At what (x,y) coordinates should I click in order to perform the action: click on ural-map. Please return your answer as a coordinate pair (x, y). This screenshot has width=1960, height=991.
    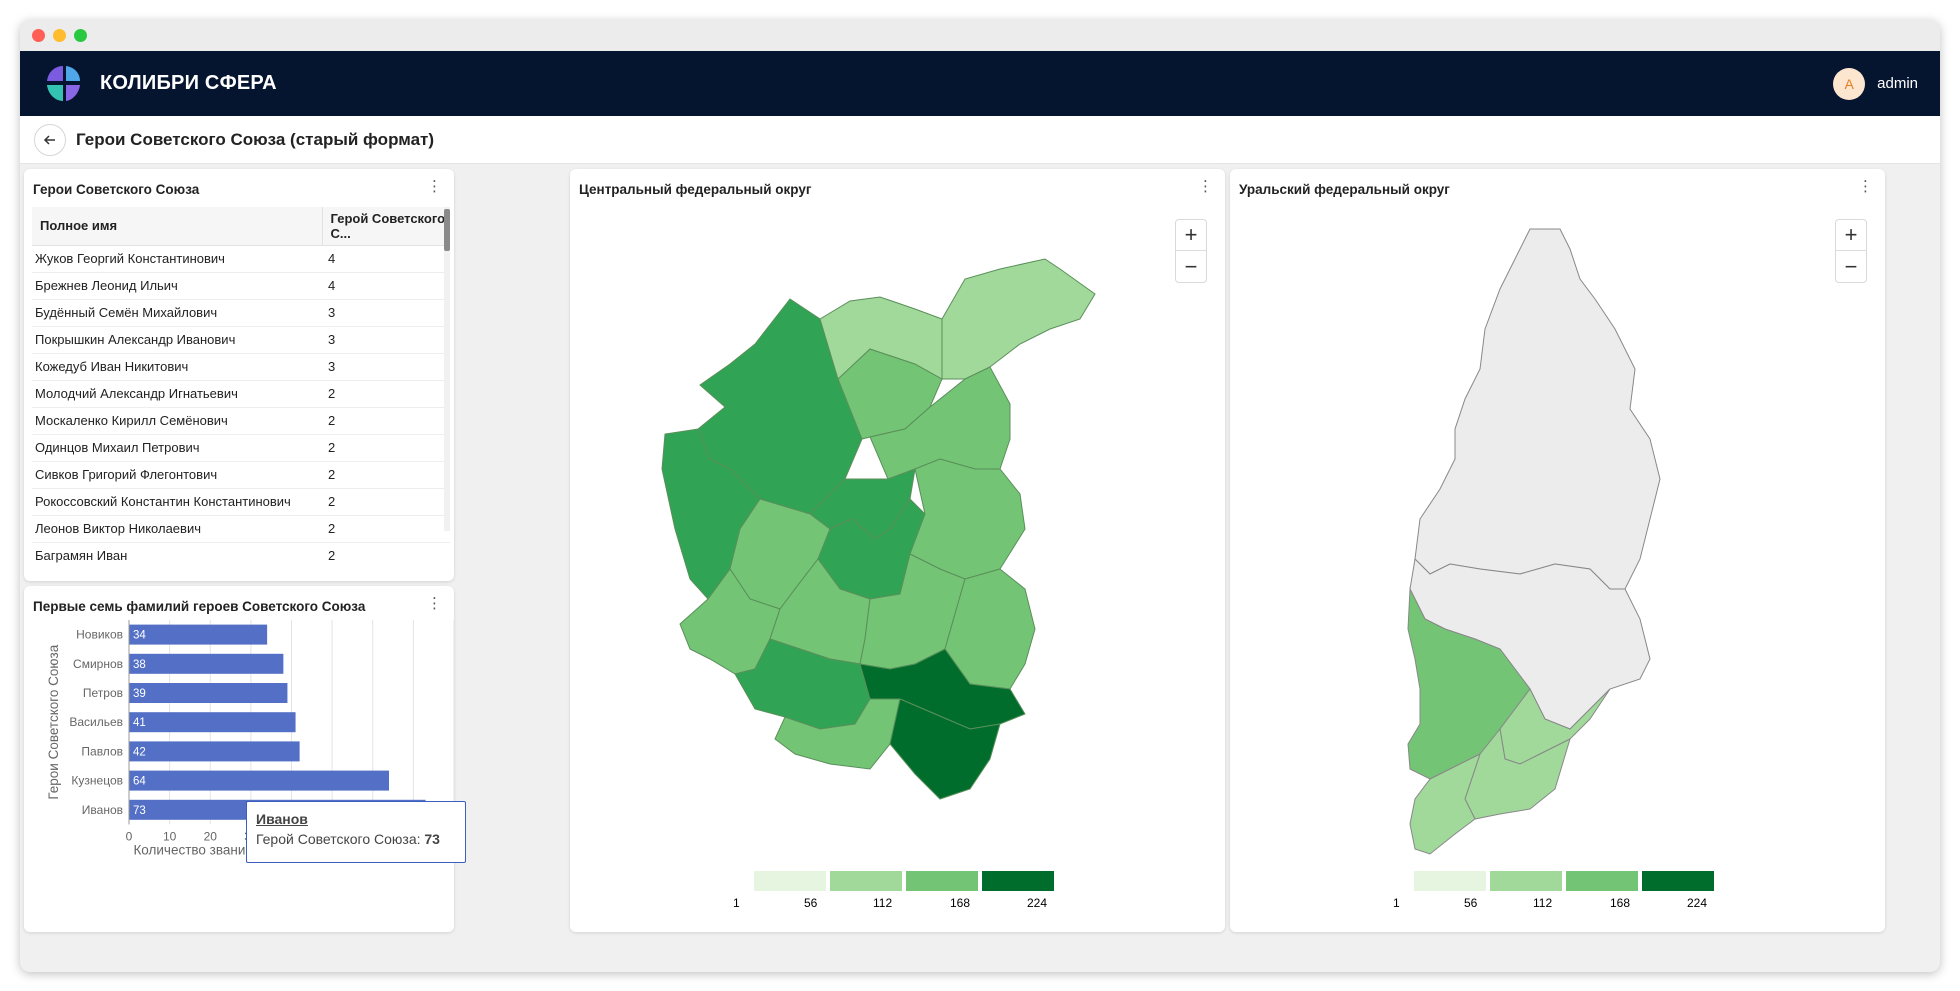
    Looking at the image, I should click on (1534, 541).